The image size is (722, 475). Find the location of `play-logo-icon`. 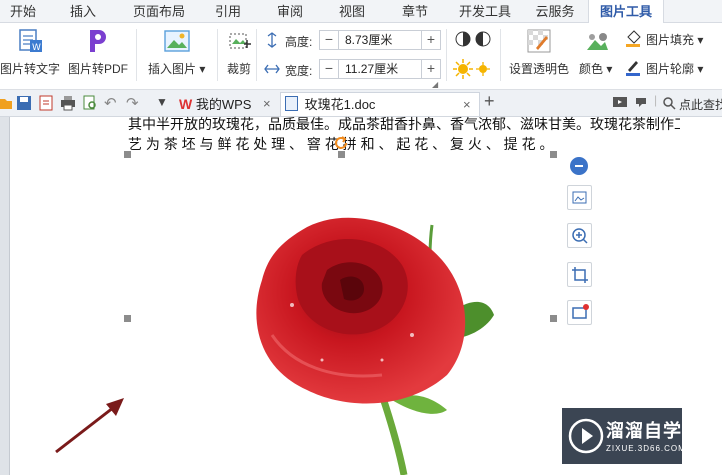

play-logo-icon is located at coordinates (586, 436).